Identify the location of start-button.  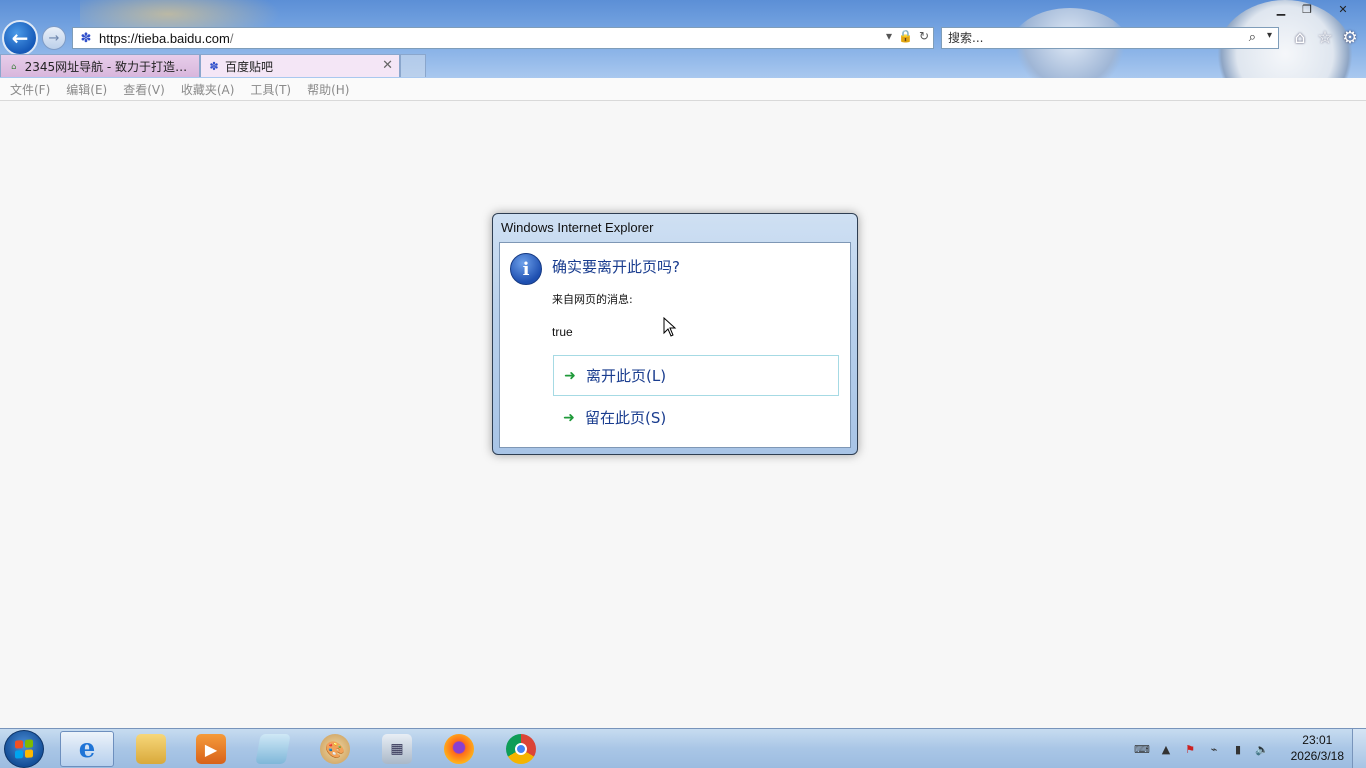
(24, 749).